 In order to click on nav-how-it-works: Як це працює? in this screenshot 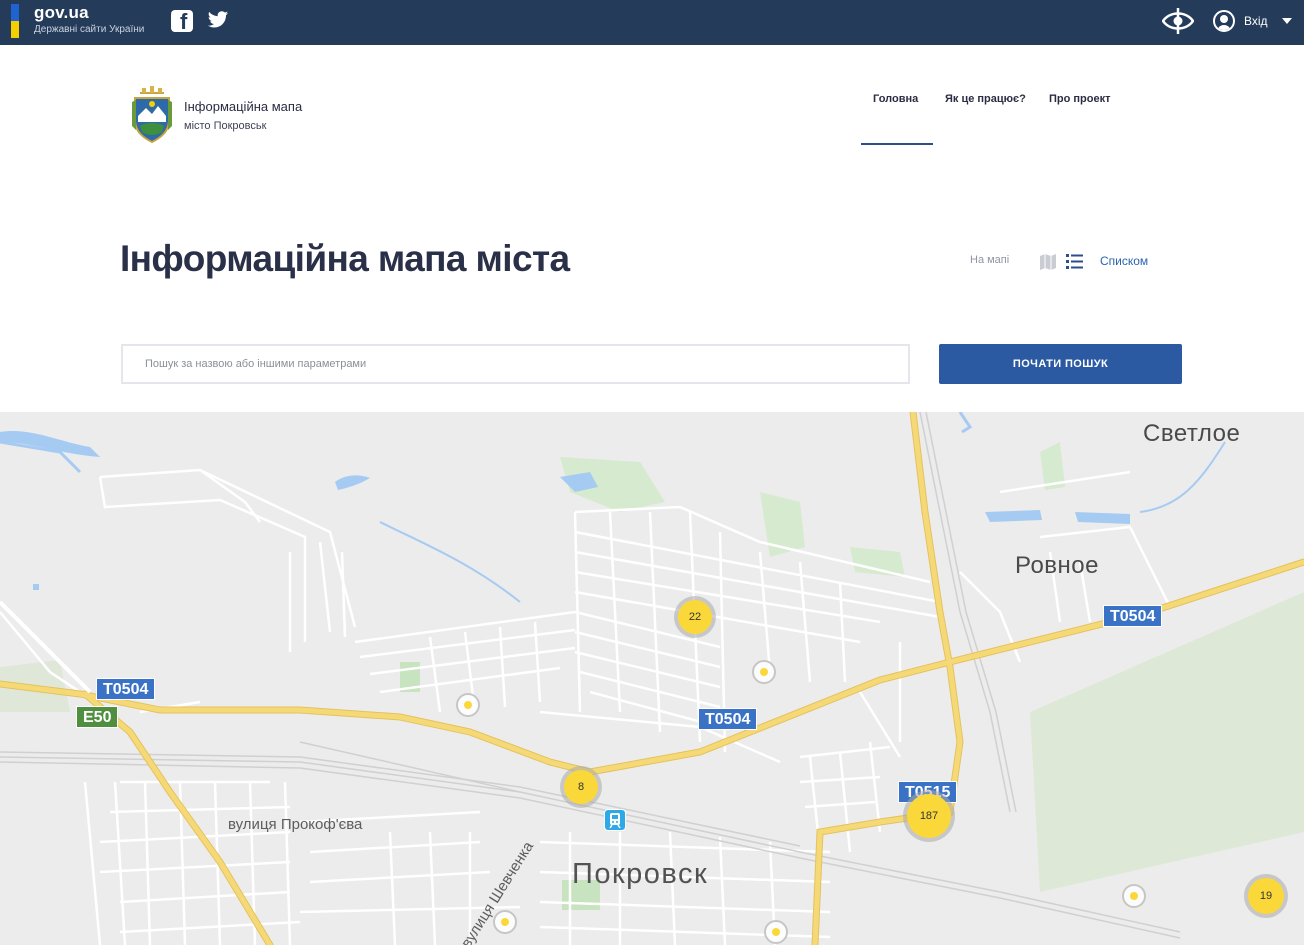, I will do `click(985, 99)`.